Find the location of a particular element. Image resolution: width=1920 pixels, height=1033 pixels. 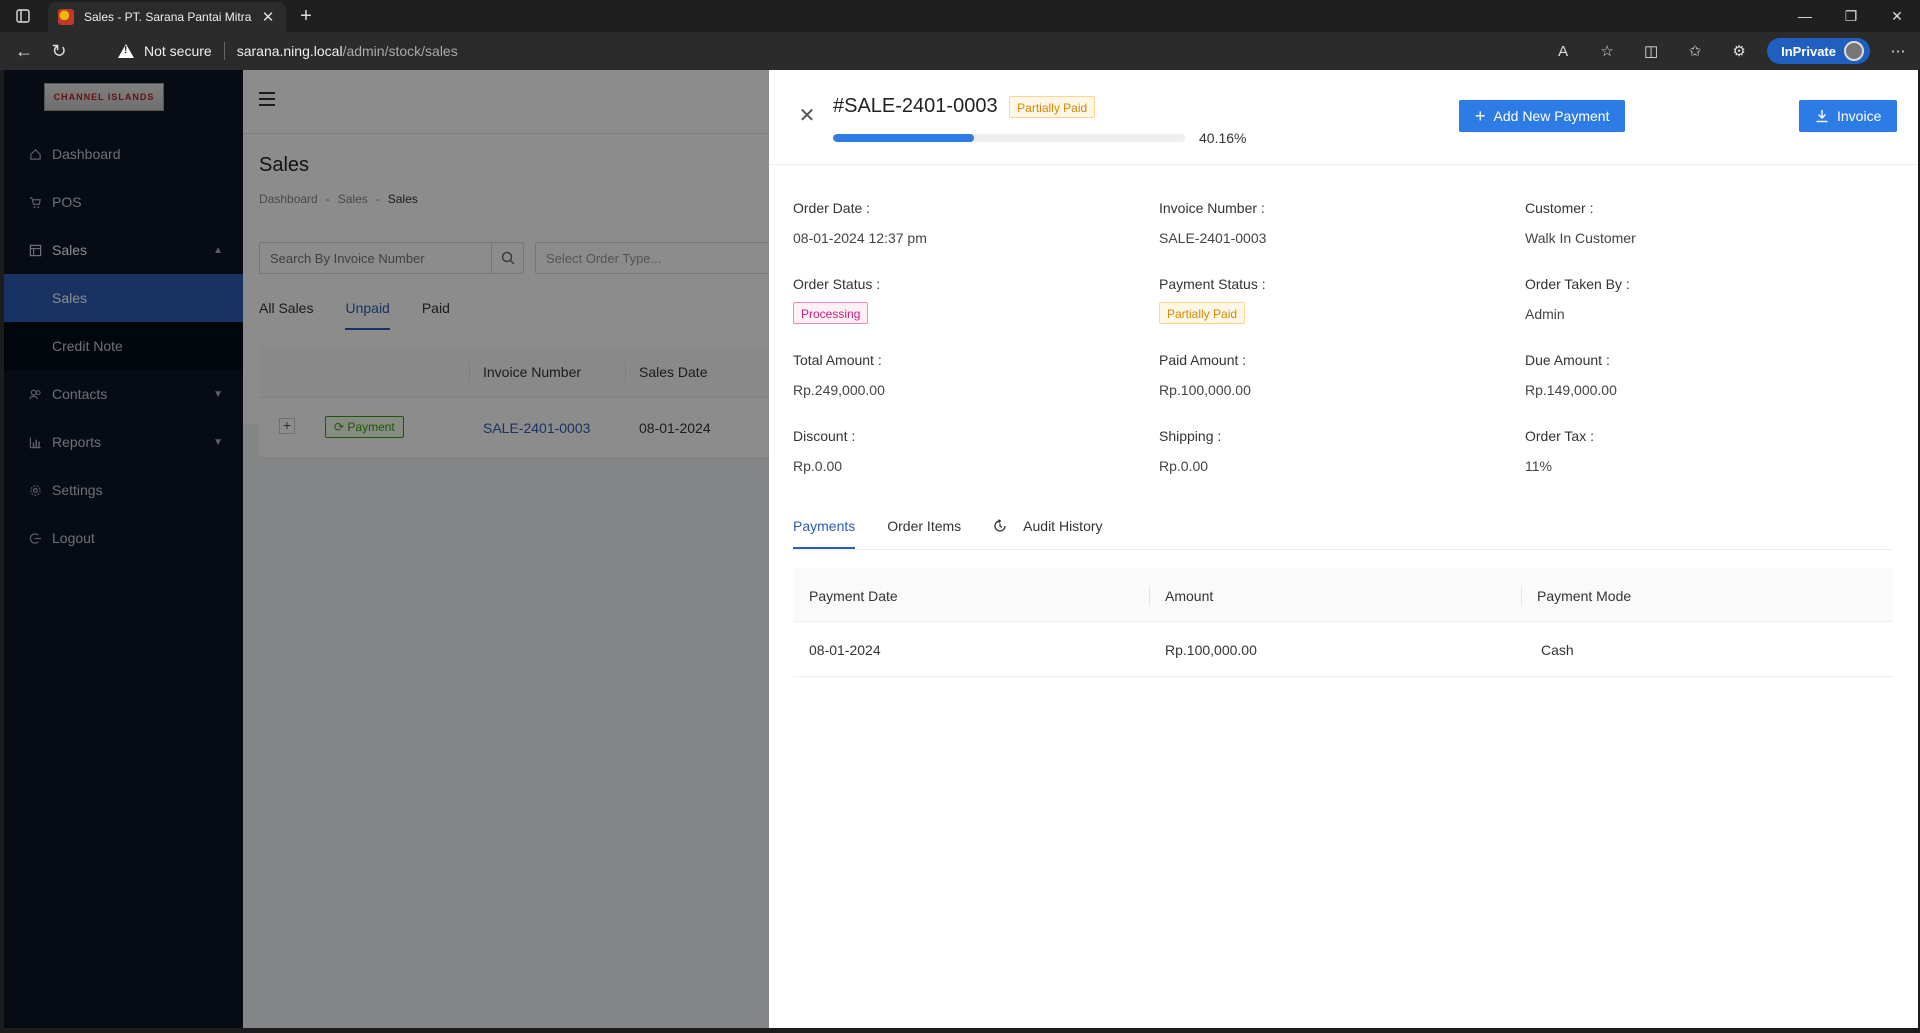

order-taken-by-value: Admin is located at coordinates (1545, 314).